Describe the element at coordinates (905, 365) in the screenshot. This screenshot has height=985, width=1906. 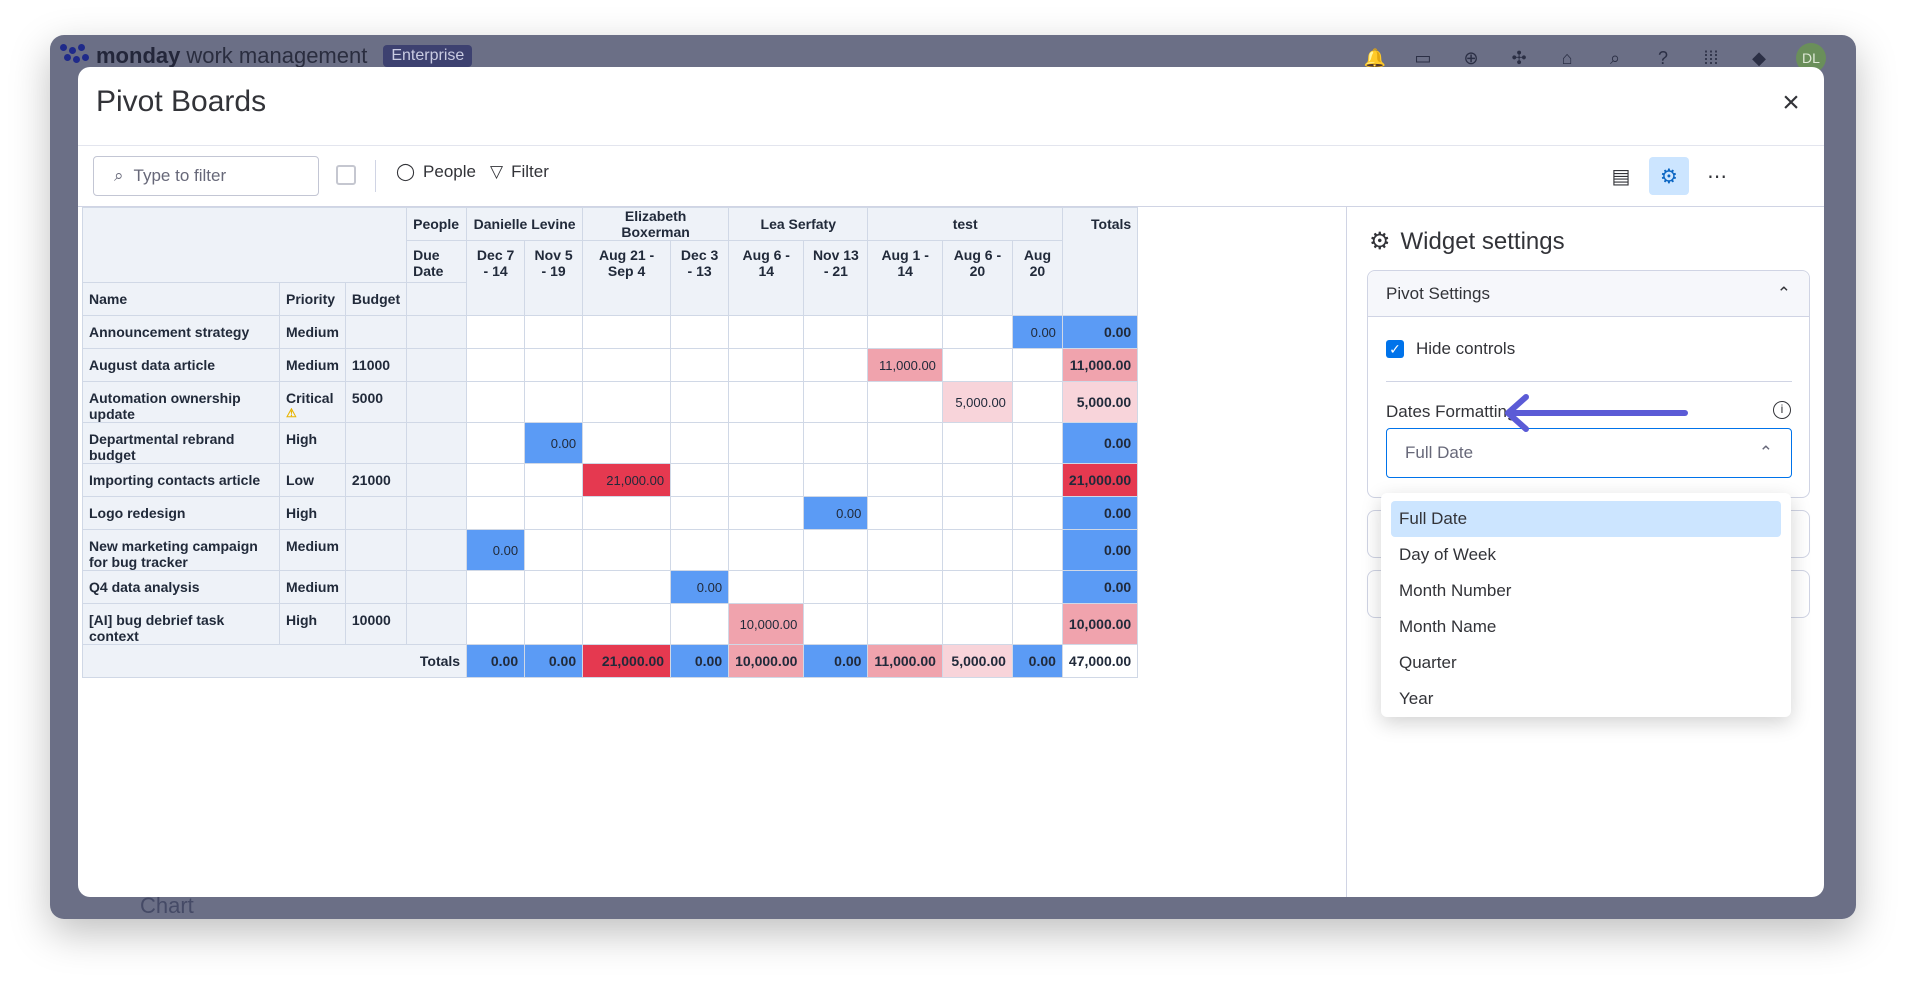
I see `pivot-cell: 11,000.00` at that location.